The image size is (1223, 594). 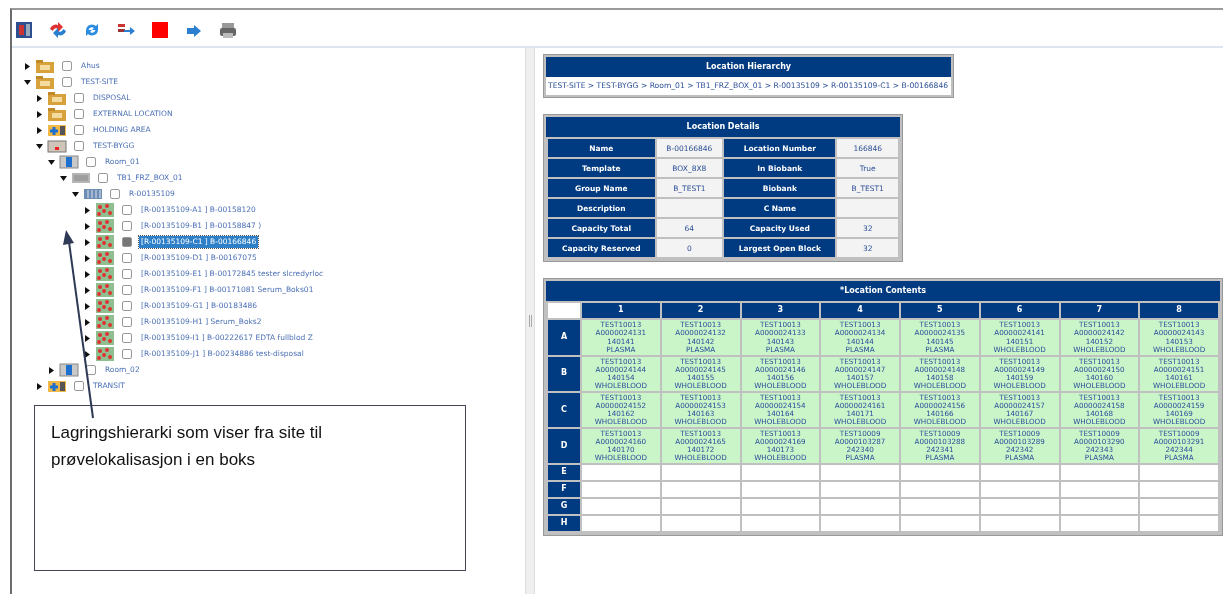 I want to click on column-header: 4, so click(x=860, y=311).